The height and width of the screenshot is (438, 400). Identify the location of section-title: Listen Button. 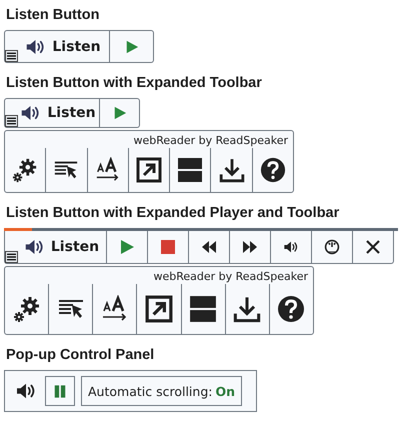
(53, 15).